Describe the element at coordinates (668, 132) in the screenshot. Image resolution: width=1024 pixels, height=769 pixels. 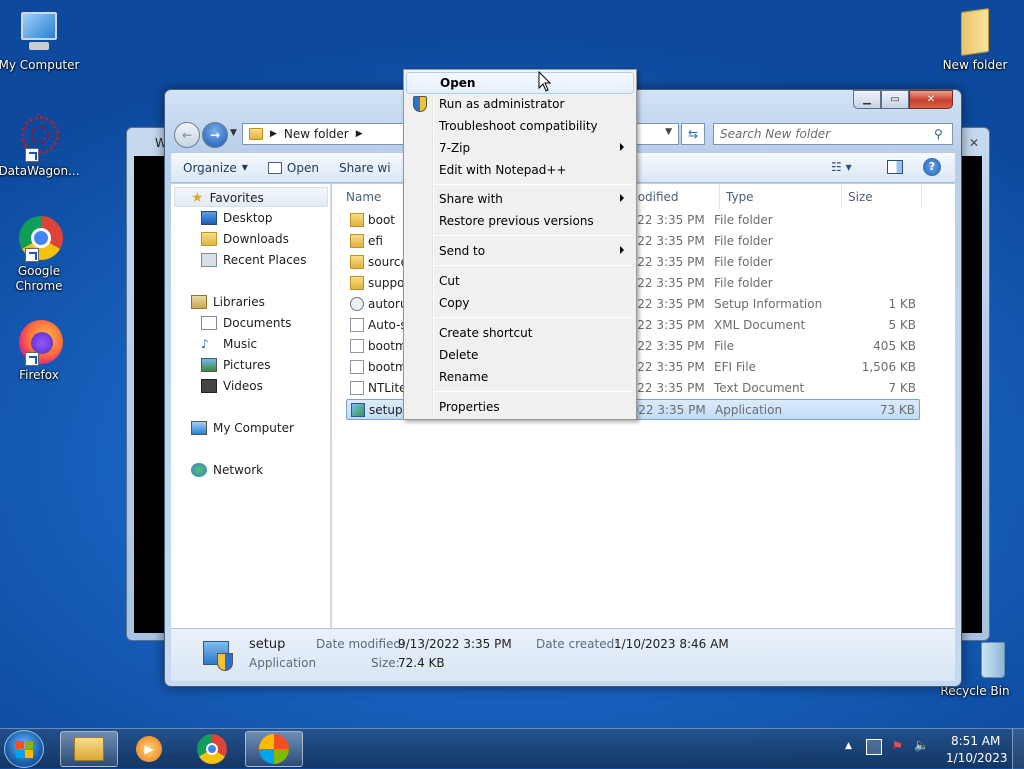
I see `address-dropdown: ▼` at that location.